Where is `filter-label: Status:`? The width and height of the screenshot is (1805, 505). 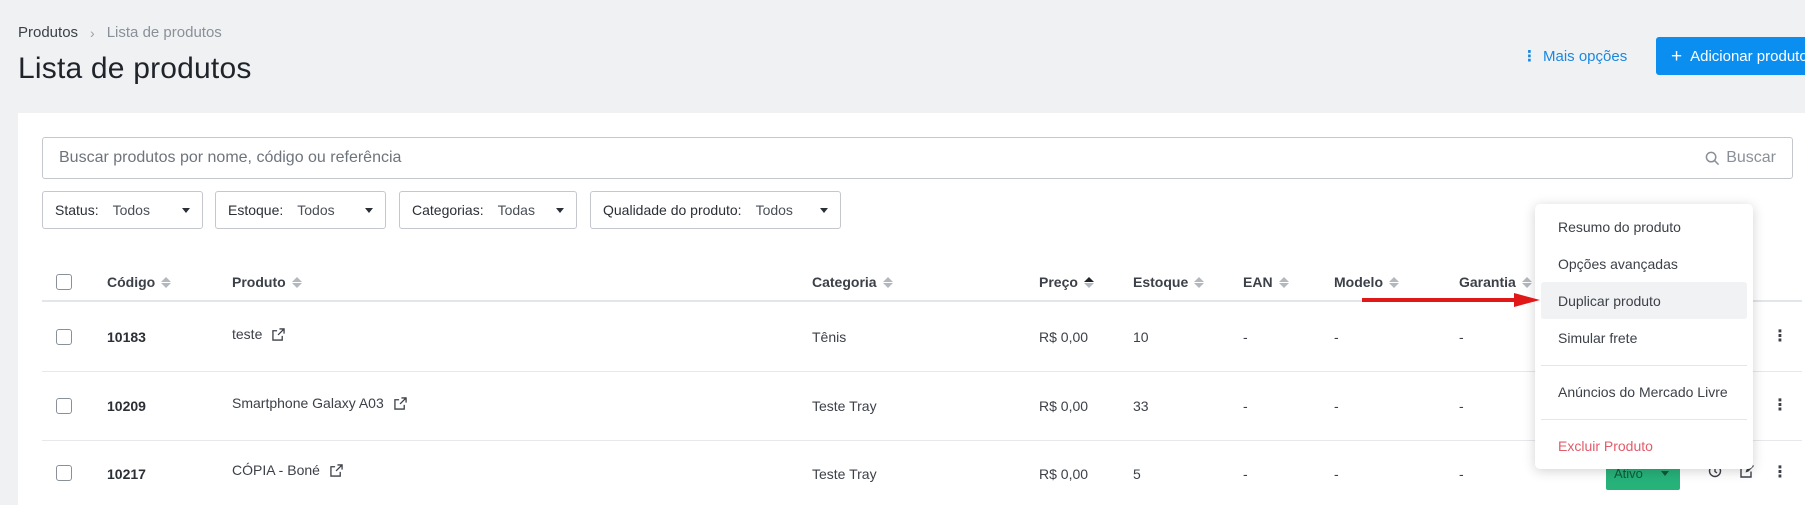 filter-label: Status: is located at coordinates (77, 210).